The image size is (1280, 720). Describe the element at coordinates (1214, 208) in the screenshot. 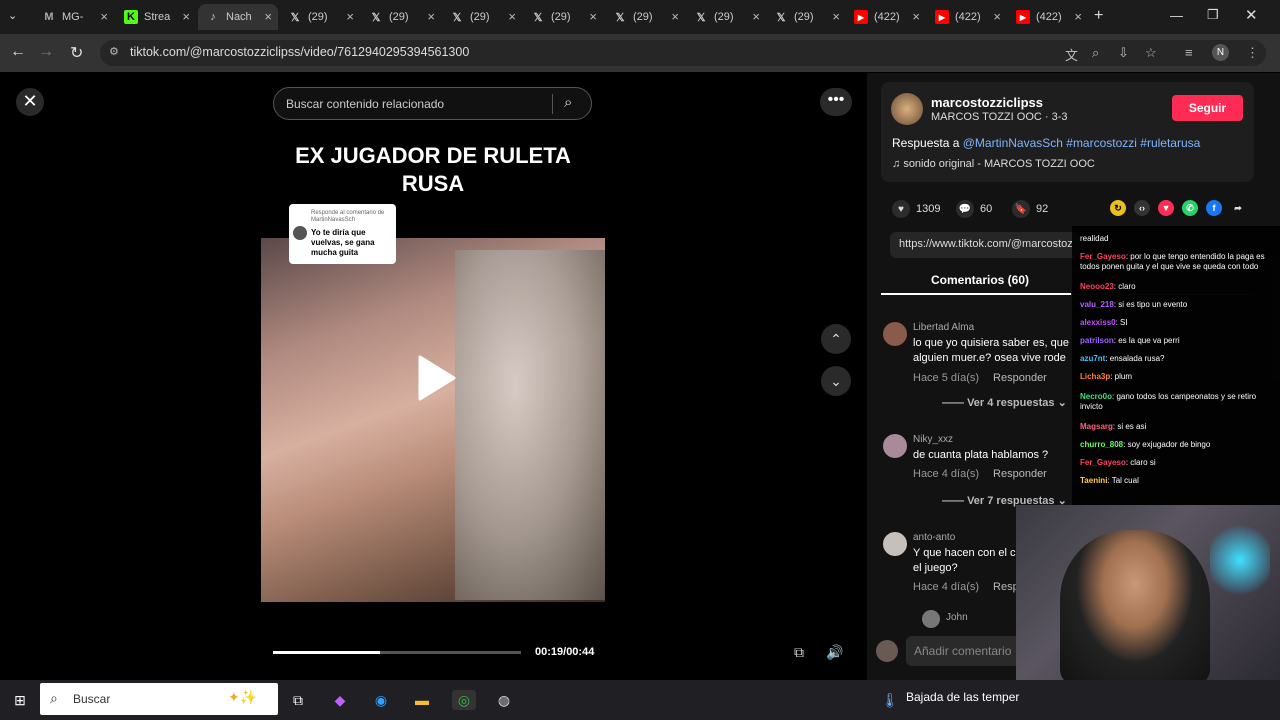

I see `facebook-icon: f` at that location.